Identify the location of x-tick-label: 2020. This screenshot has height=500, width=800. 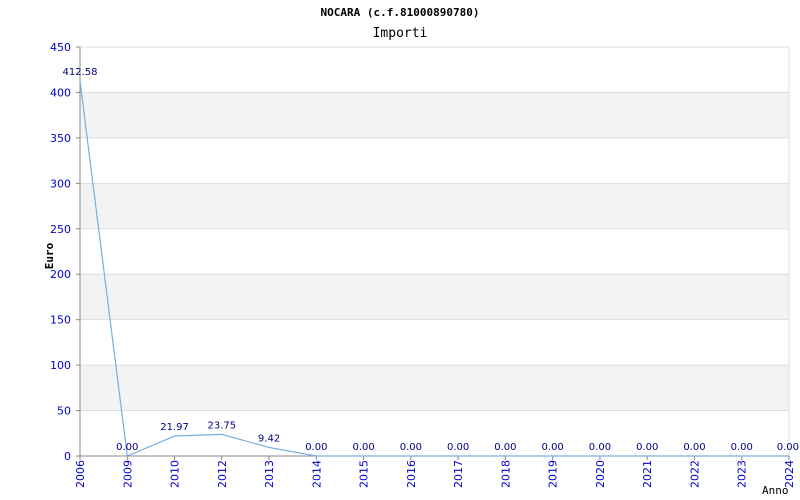
(600, 474).